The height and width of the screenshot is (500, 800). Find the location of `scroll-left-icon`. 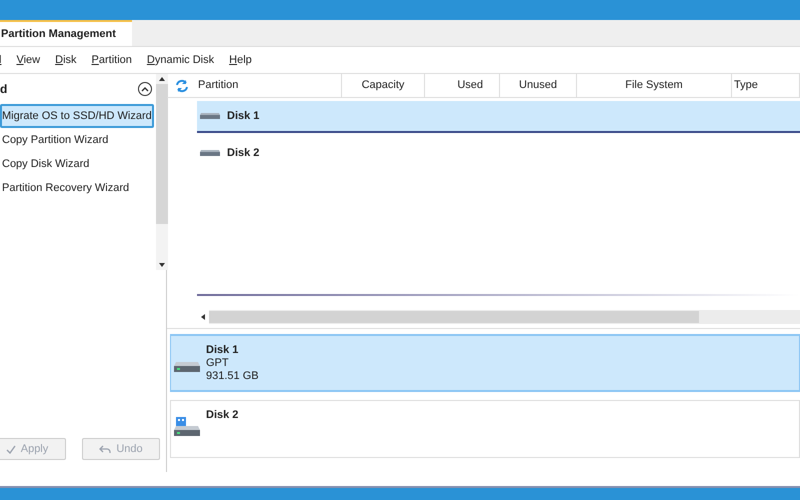

scroll-left-icon is located at coordinates (203, 317).